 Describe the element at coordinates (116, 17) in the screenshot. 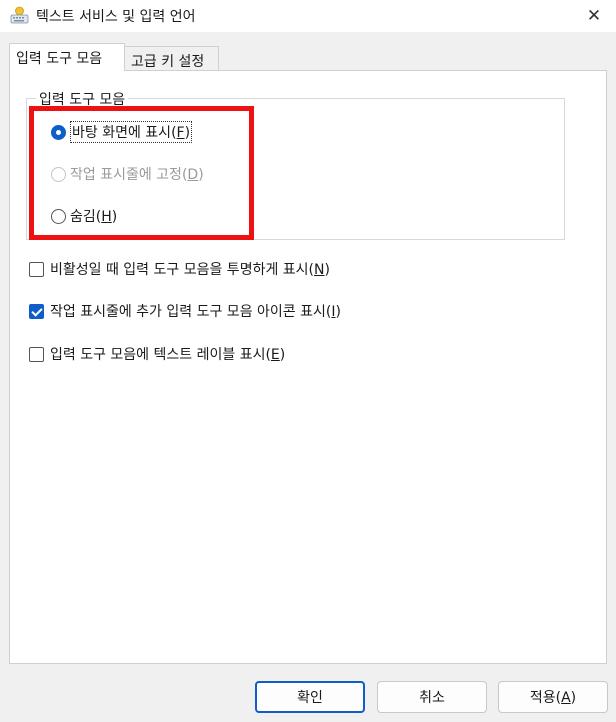

I see `window-title: 텍스트 서비스 및 입력 언어` at that location.